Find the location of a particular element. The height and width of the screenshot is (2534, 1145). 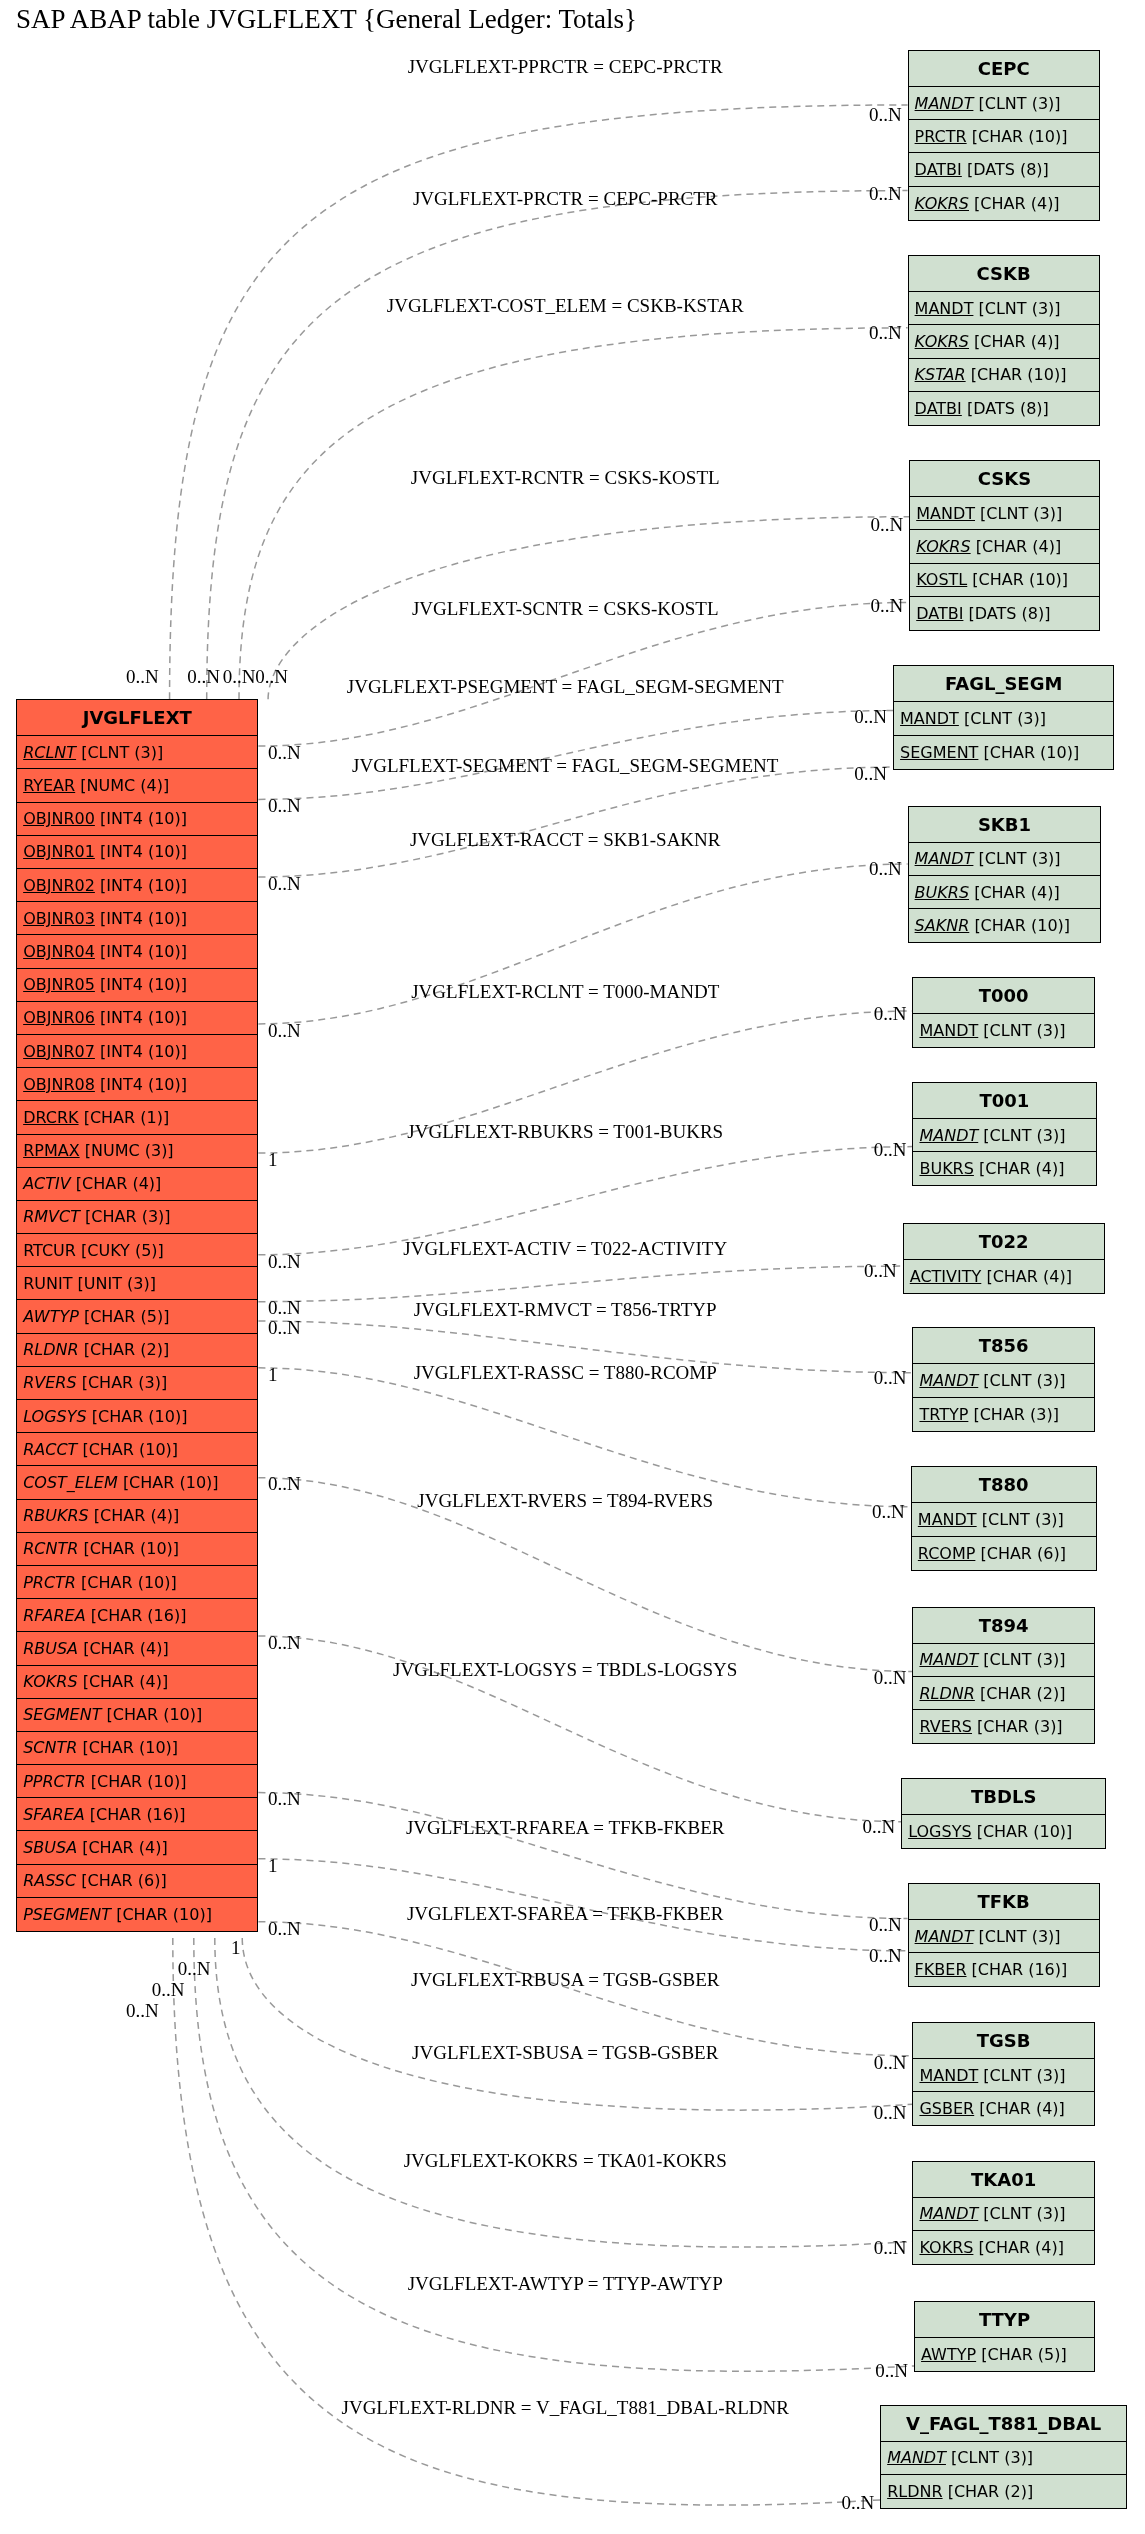

field-row-text: RVERS [CHAR (3)] is located at coordinates (991, 1727).